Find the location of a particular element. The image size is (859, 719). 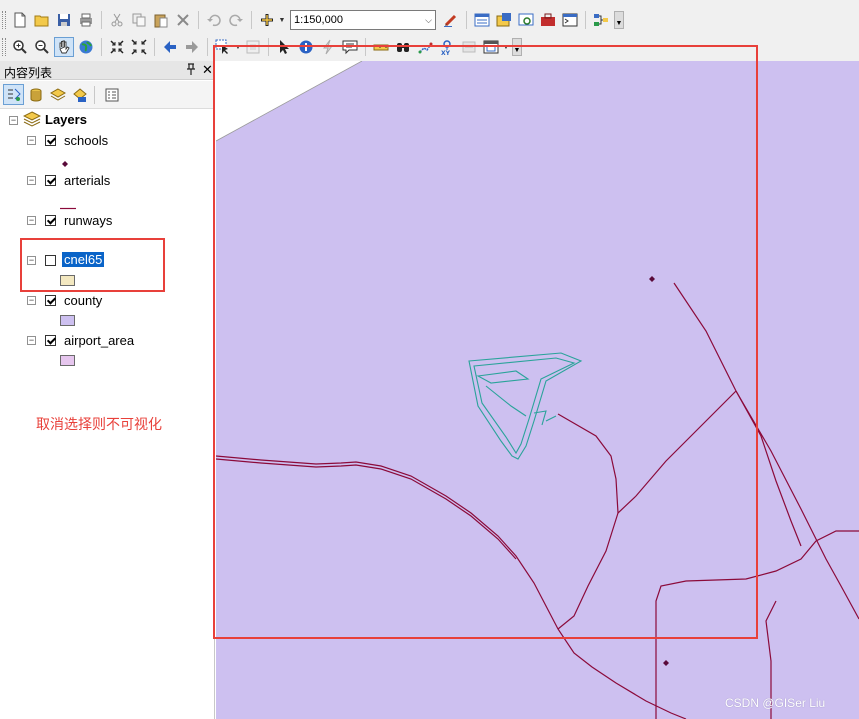

pan-hand-icon is located at coordinates (64, 47).